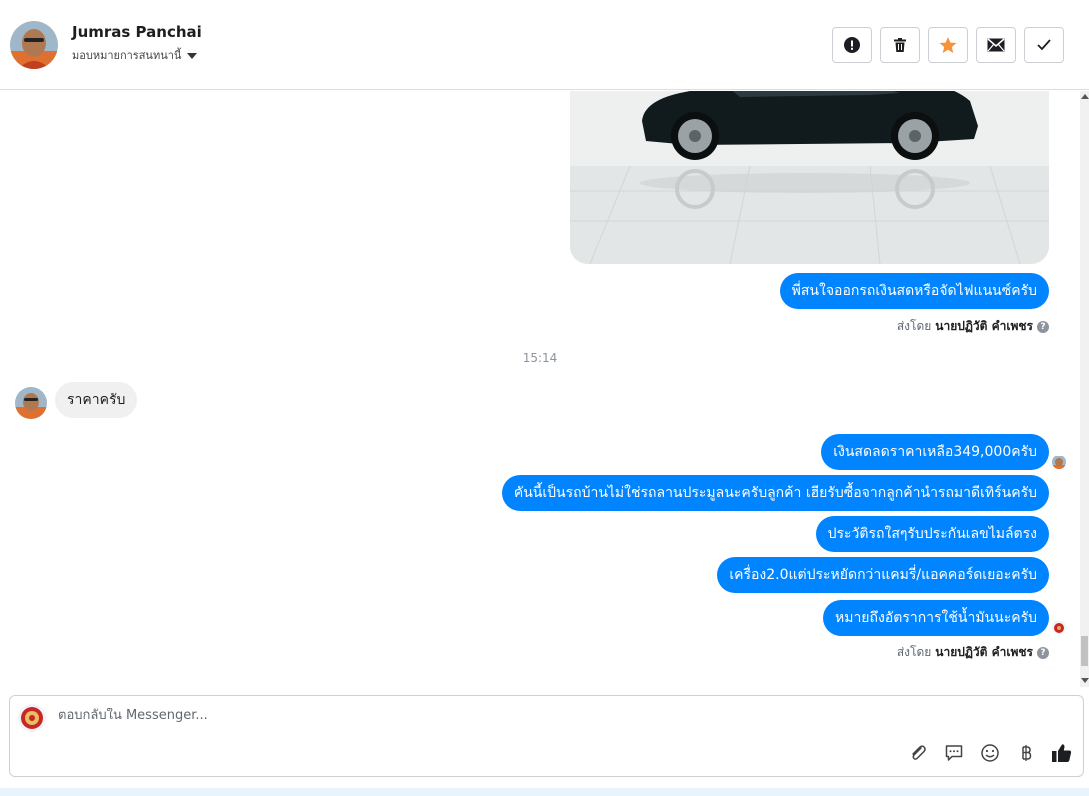 The height and width of the screenshot is (796, 1089). Describe the element at coordinates (31, 403) in the screenshot. I see `contact-avatar-small` at that location.